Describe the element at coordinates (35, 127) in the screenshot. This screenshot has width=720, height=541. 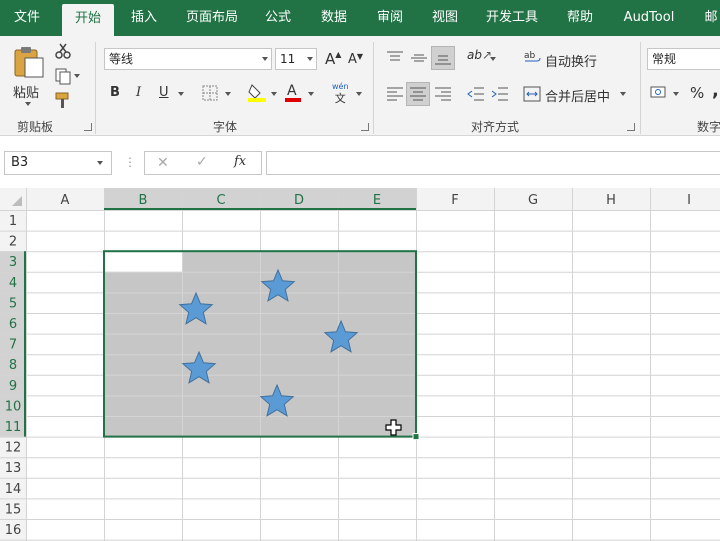
I see `clipboard-group-label: 剪贴板` at that location.